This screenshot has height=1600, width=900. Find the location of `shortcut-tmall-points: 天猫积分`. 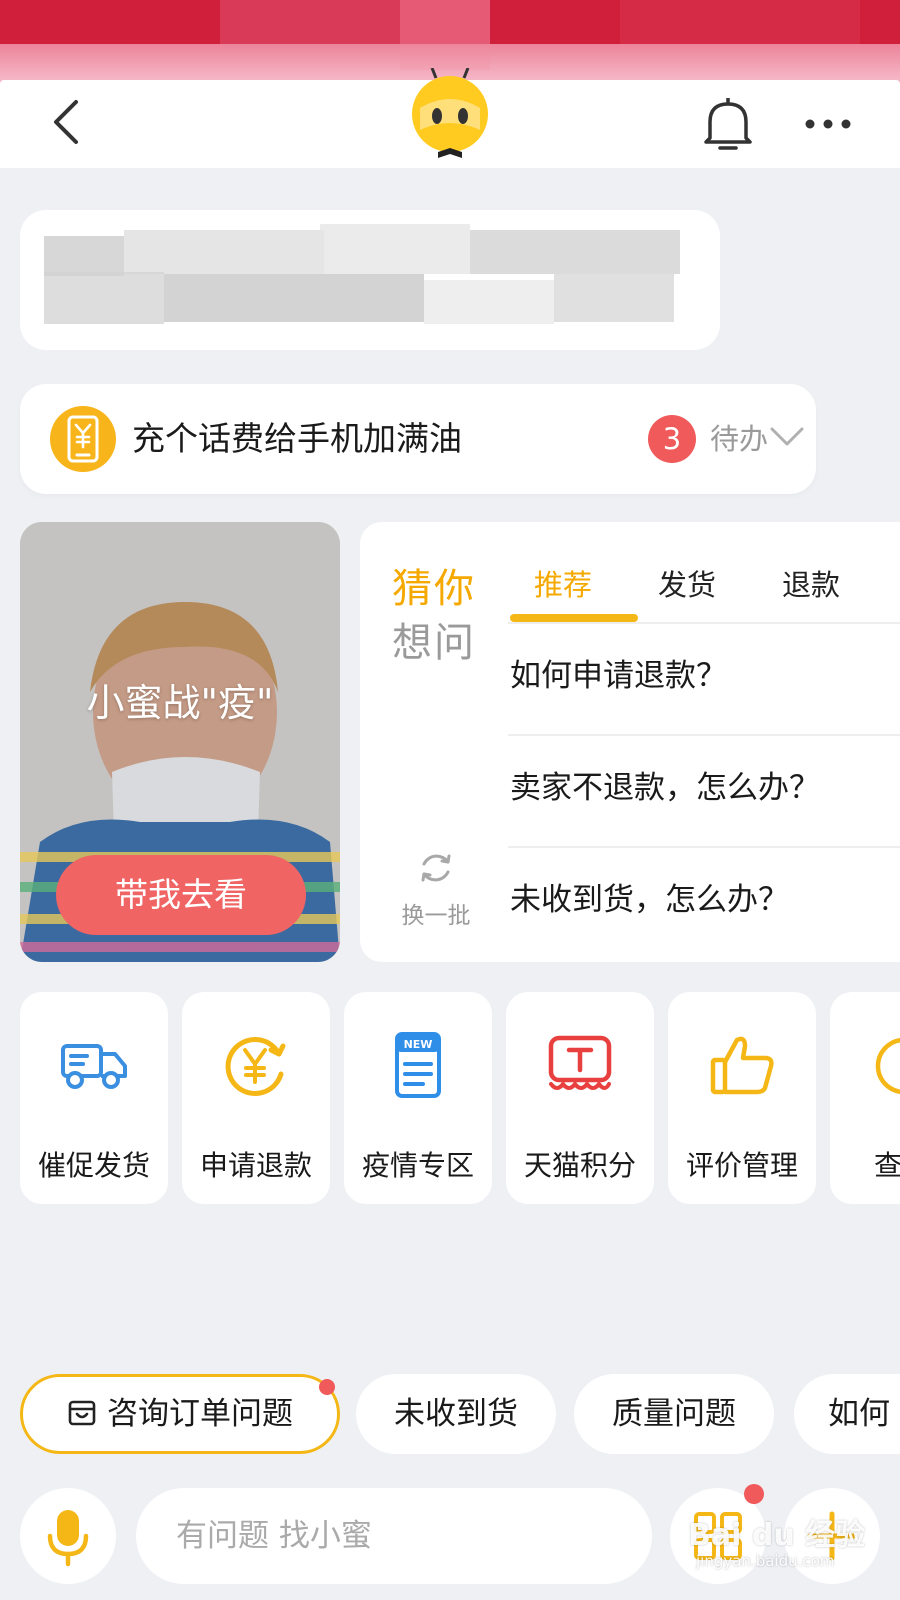

shortcut-tmall-points: 天猫积分 is located at coordinates (580, 1098).